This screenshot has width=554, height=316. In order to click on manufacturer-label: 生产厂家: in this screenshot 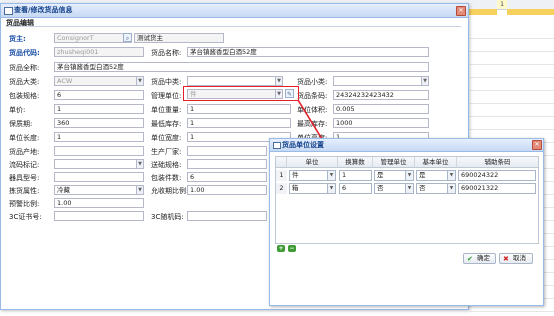, I will do `click(166, 152)`.